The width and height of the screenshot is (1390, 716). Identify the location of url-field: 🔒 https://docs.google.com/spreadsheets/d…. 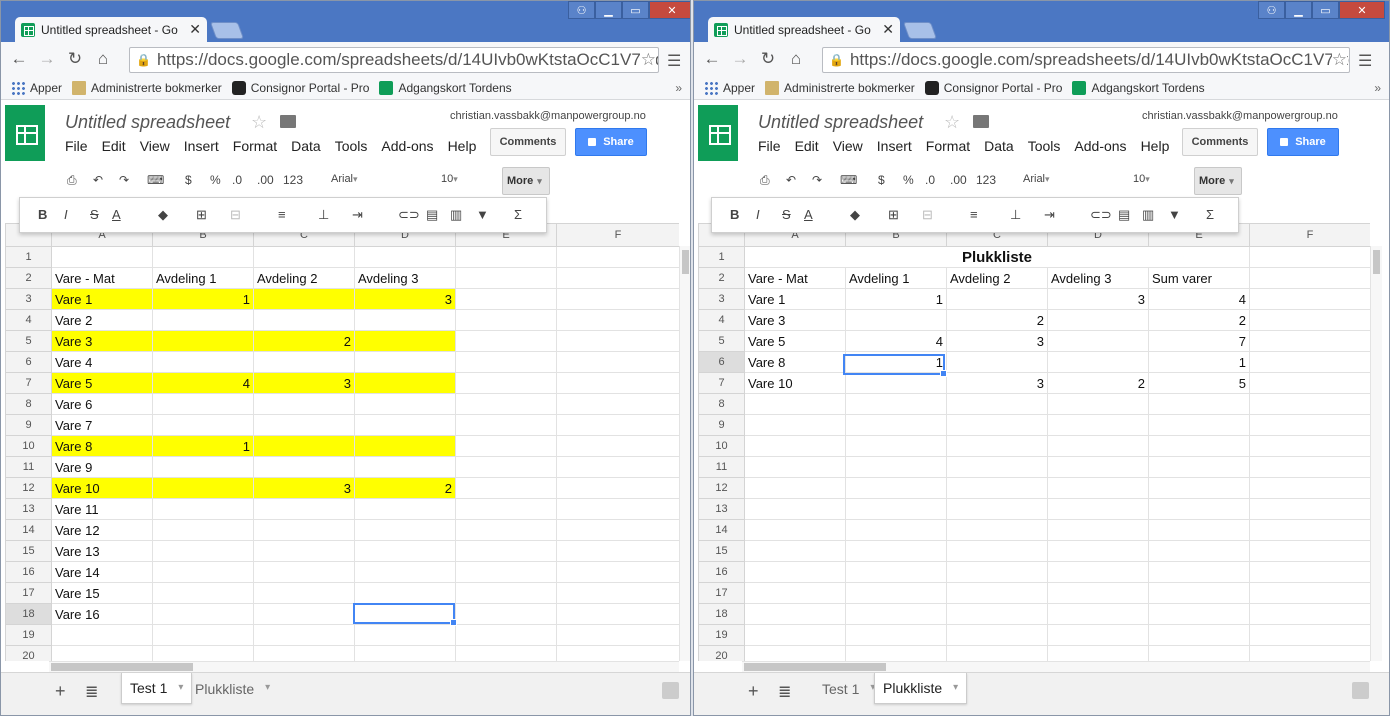
(1086, 60).